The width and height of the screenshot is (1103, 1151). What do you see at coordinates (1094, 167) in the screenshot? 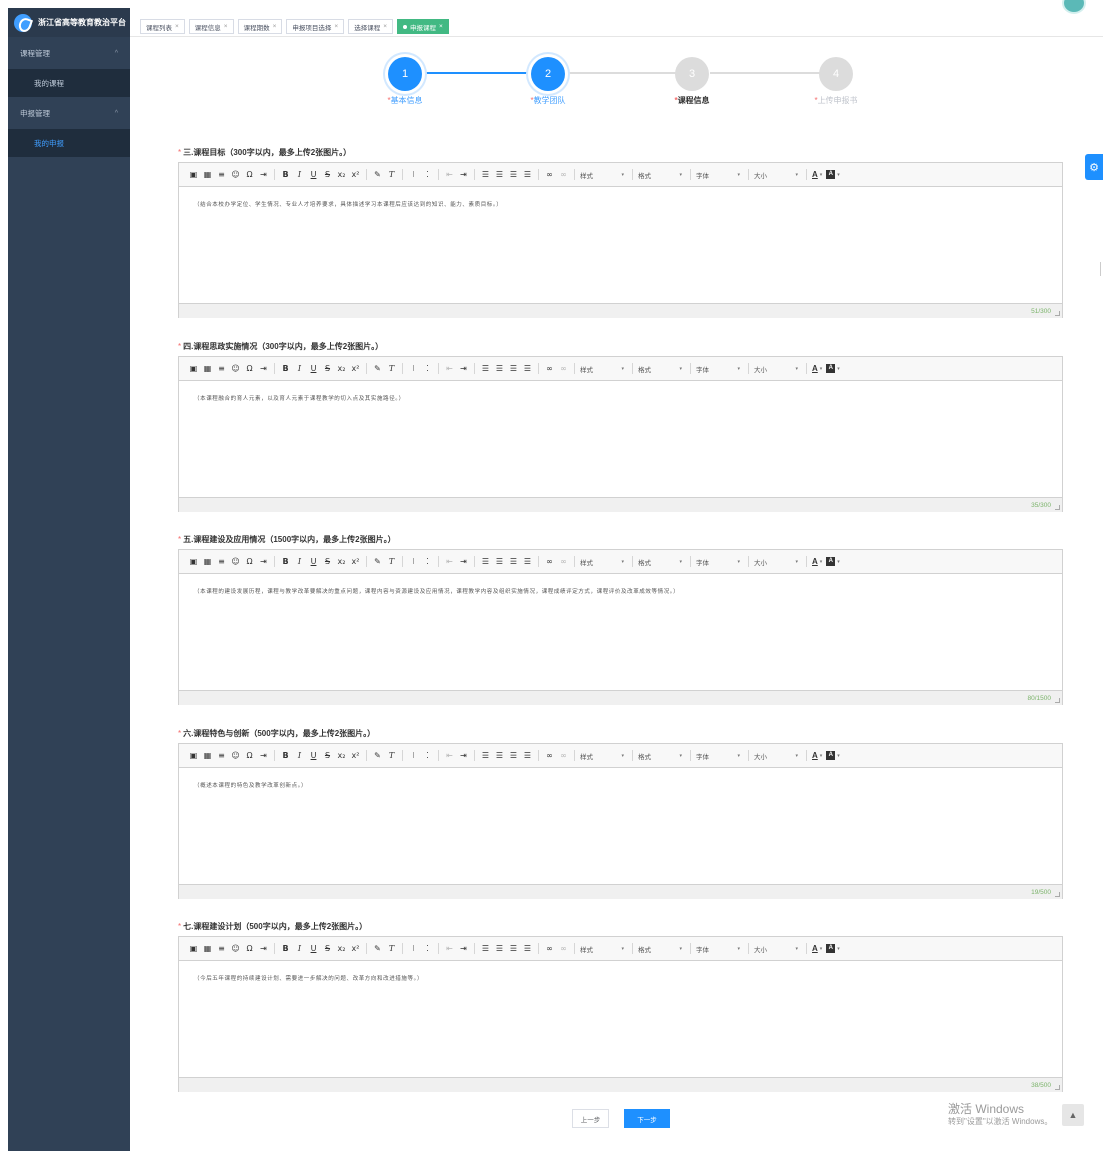
I see `gear-icon: ⚙` at bounding box center [1094, 167].